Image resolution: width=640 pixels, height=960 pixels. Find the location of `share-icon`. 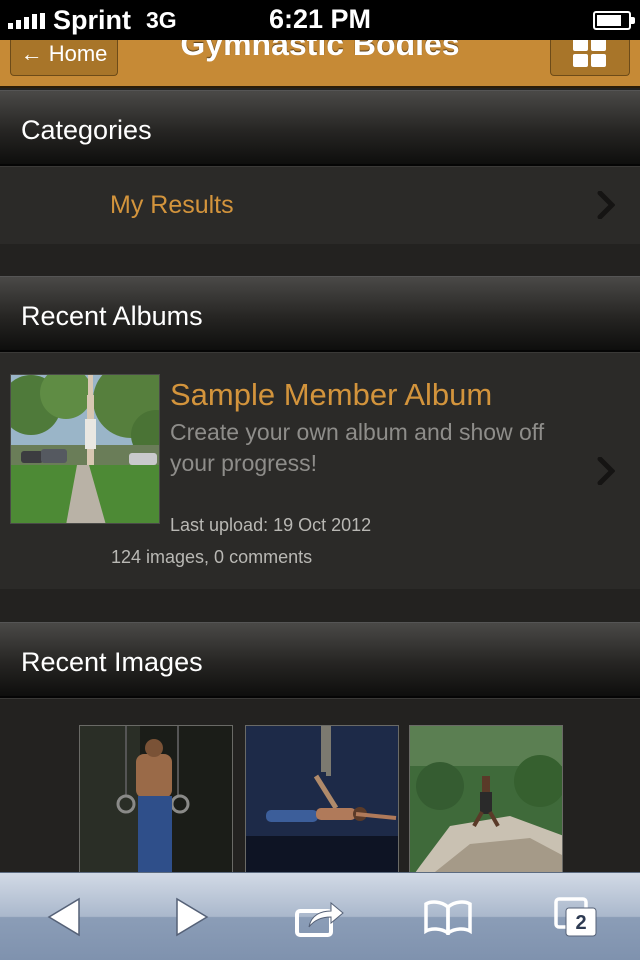

share-icon is located at coordinates (319, 919).